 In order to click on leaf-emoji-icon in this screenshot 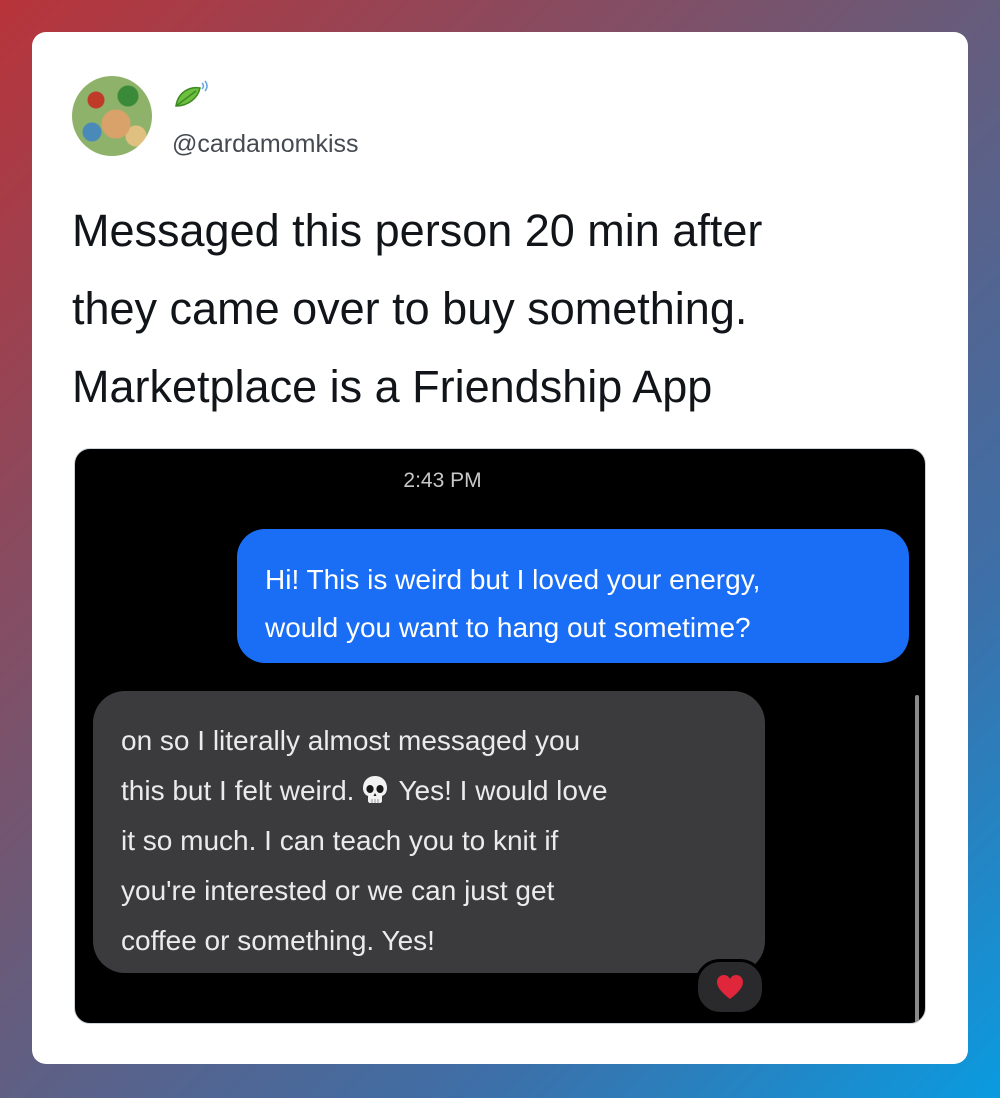, I will do `click(191, 93)`.